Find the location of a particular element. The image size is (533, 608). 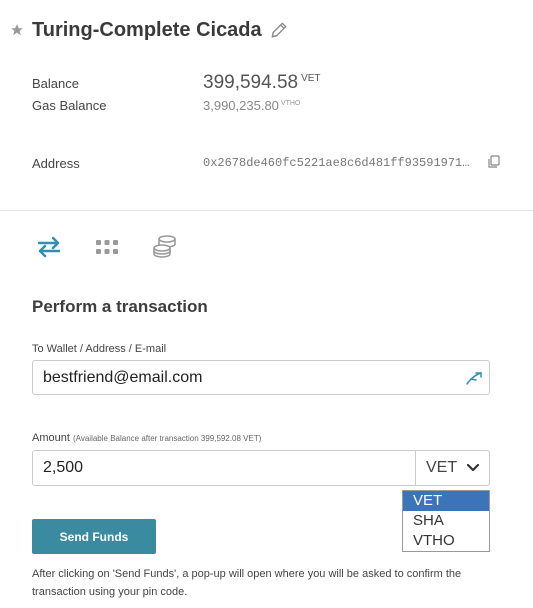

star-icon is located at coordinates (17, 30).